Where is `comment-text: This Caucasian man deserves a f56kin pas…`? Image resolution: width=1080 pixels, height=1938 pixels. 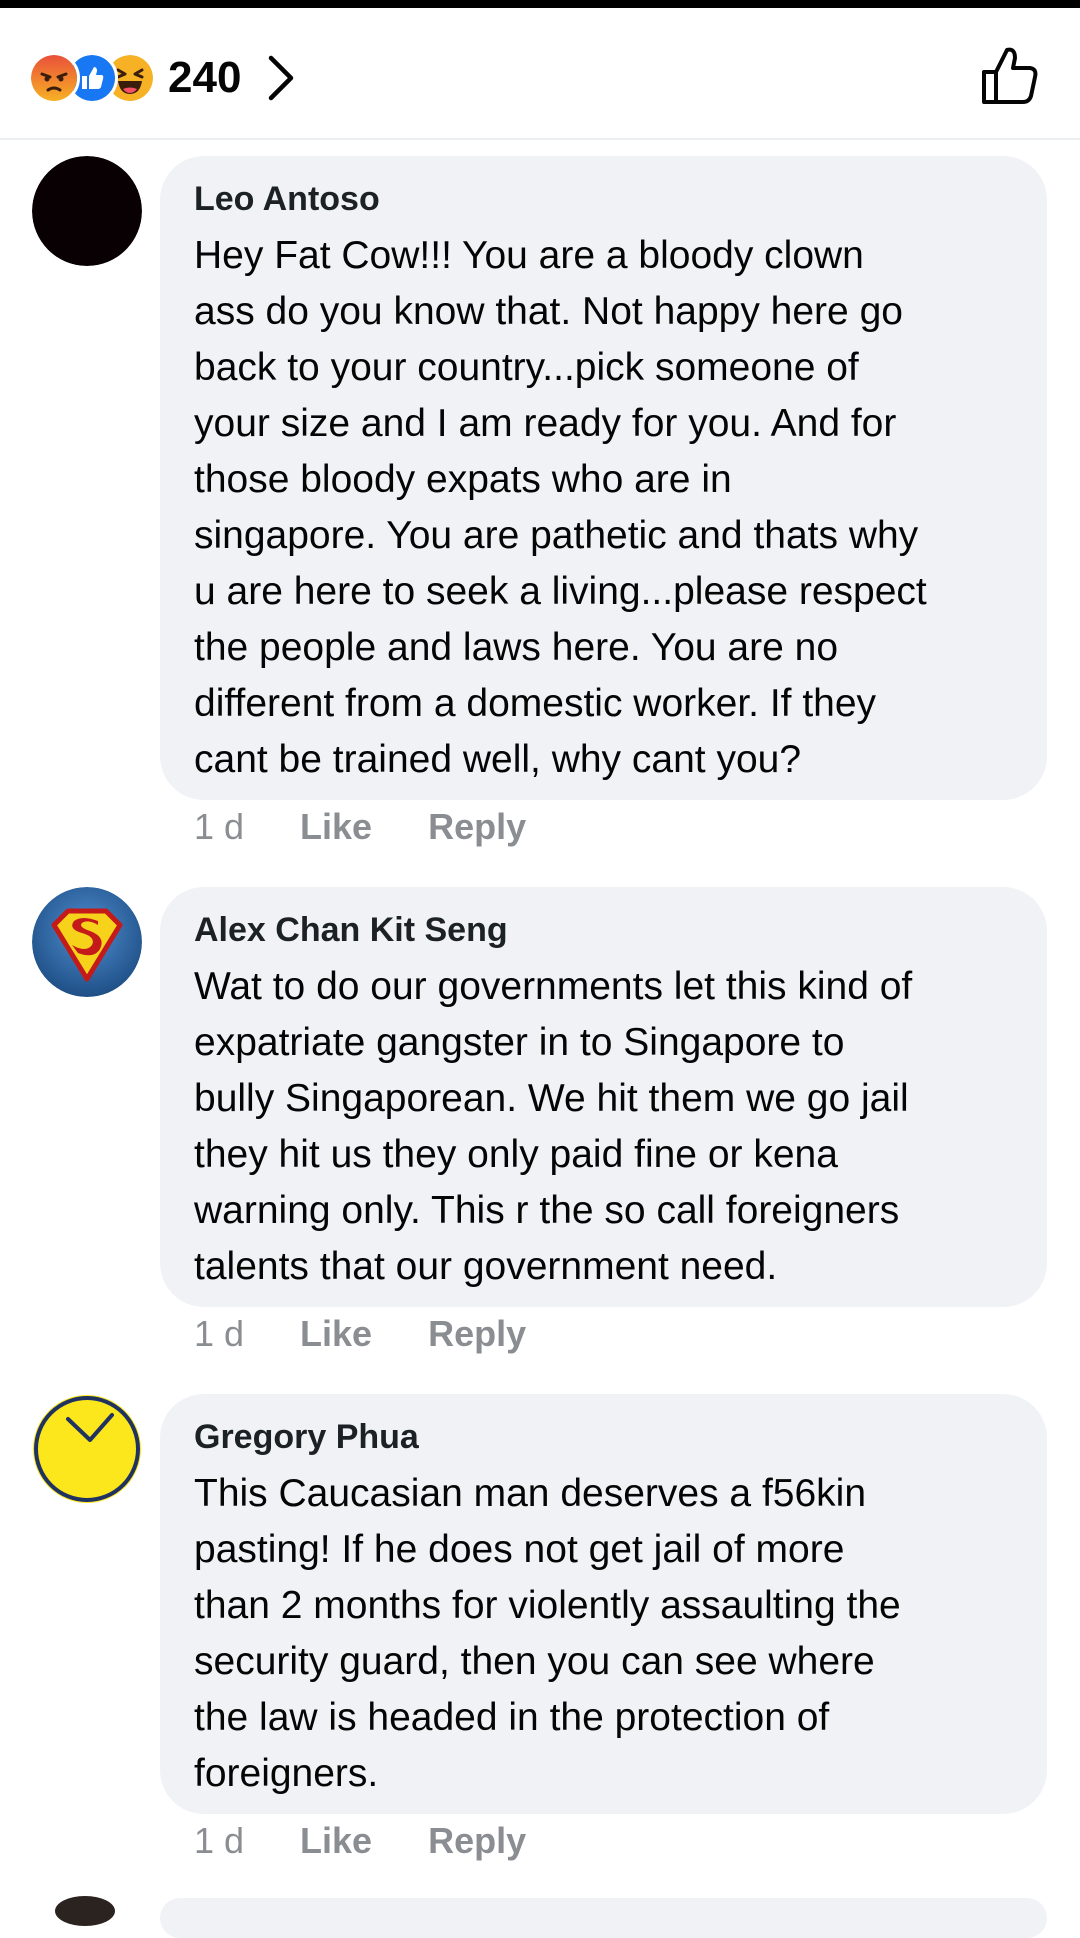 comment-text: This Caucasian man deserves a f56kin pas… is located at coordinates (547, 1633).